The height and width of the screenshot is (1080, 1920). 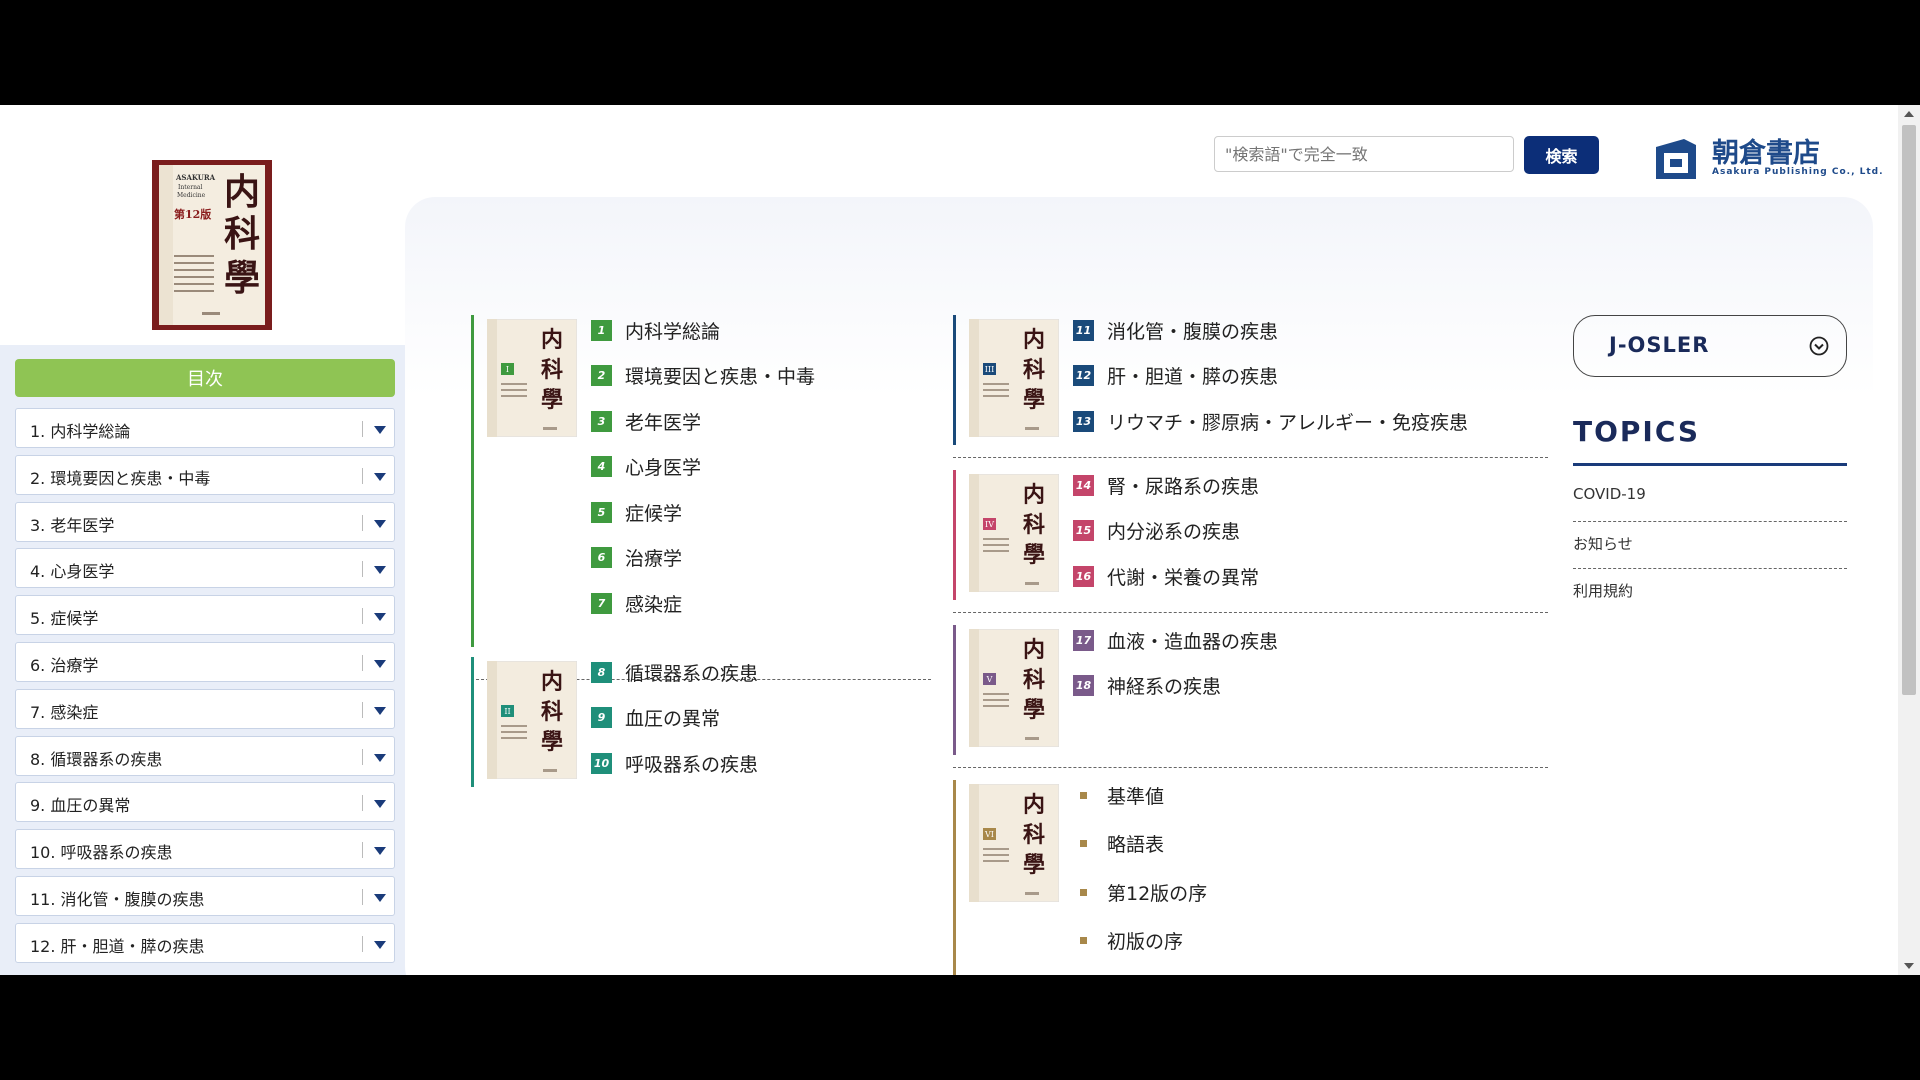 What do you see at coordinates (1083, 485) in the screenshot?
I see `chapter-number-badge: 14` at bounding box center [1083, 485].